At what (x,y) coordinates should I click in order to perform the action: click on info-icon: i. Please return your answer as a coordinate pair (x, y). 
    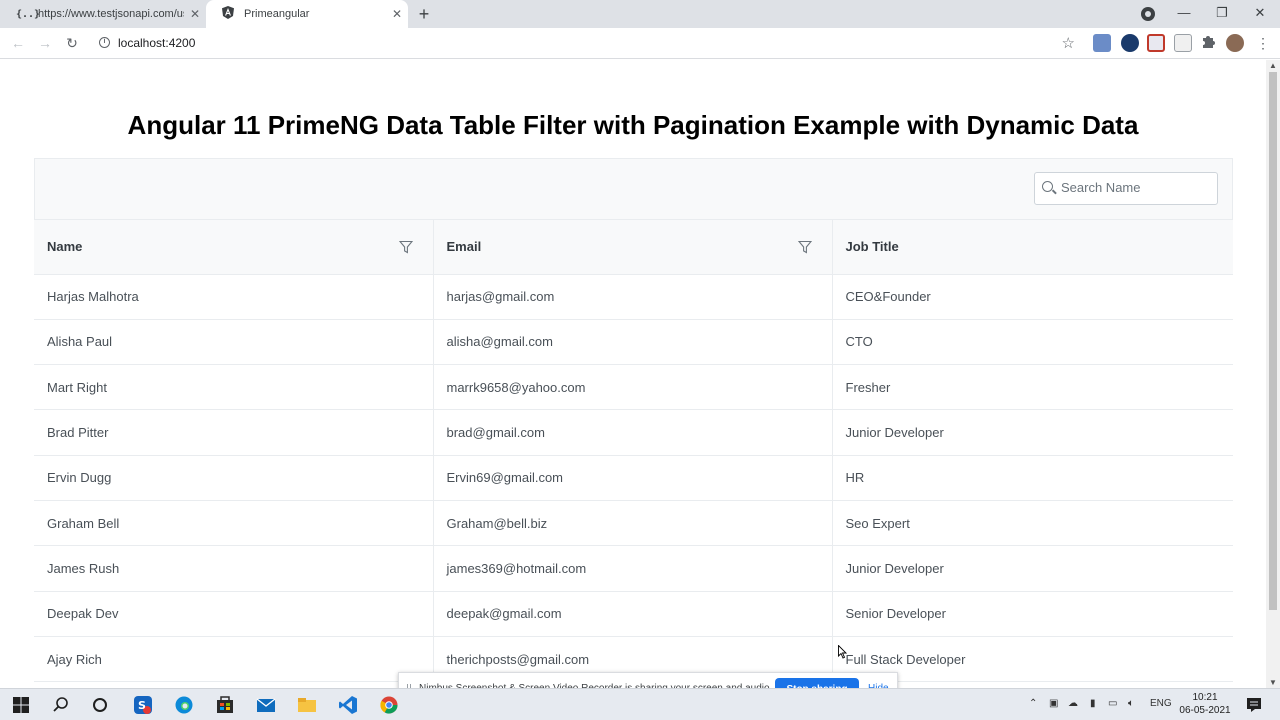
    Looking at the image, I should click on (104, 42).